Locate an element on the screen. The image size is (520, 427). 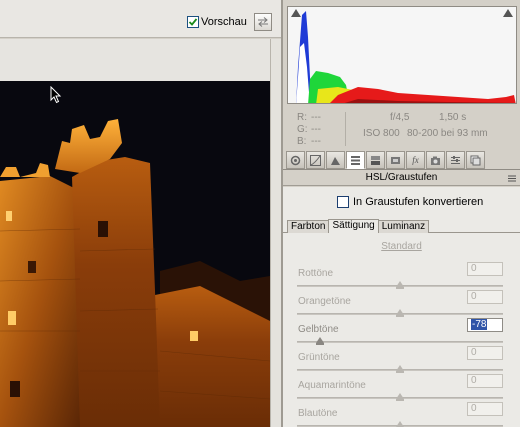
preview-toolbar: Vorschau is located at coordinates (140, 19).